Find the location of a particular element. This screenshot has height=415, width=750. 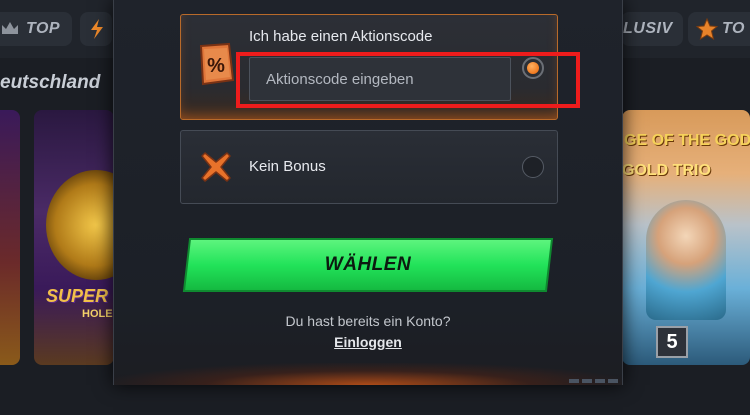

select-button-label: WÄHLEN is located at coordinates (368, 264).